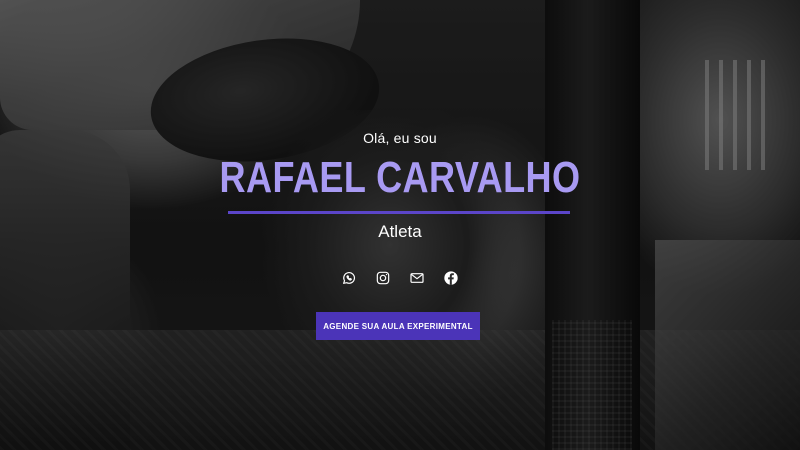 This screenshot has height=450, width=800. What do you see at coordinates (399, 212) in the screenshot?
I see `name-underline` at bounding box center [399, 212].